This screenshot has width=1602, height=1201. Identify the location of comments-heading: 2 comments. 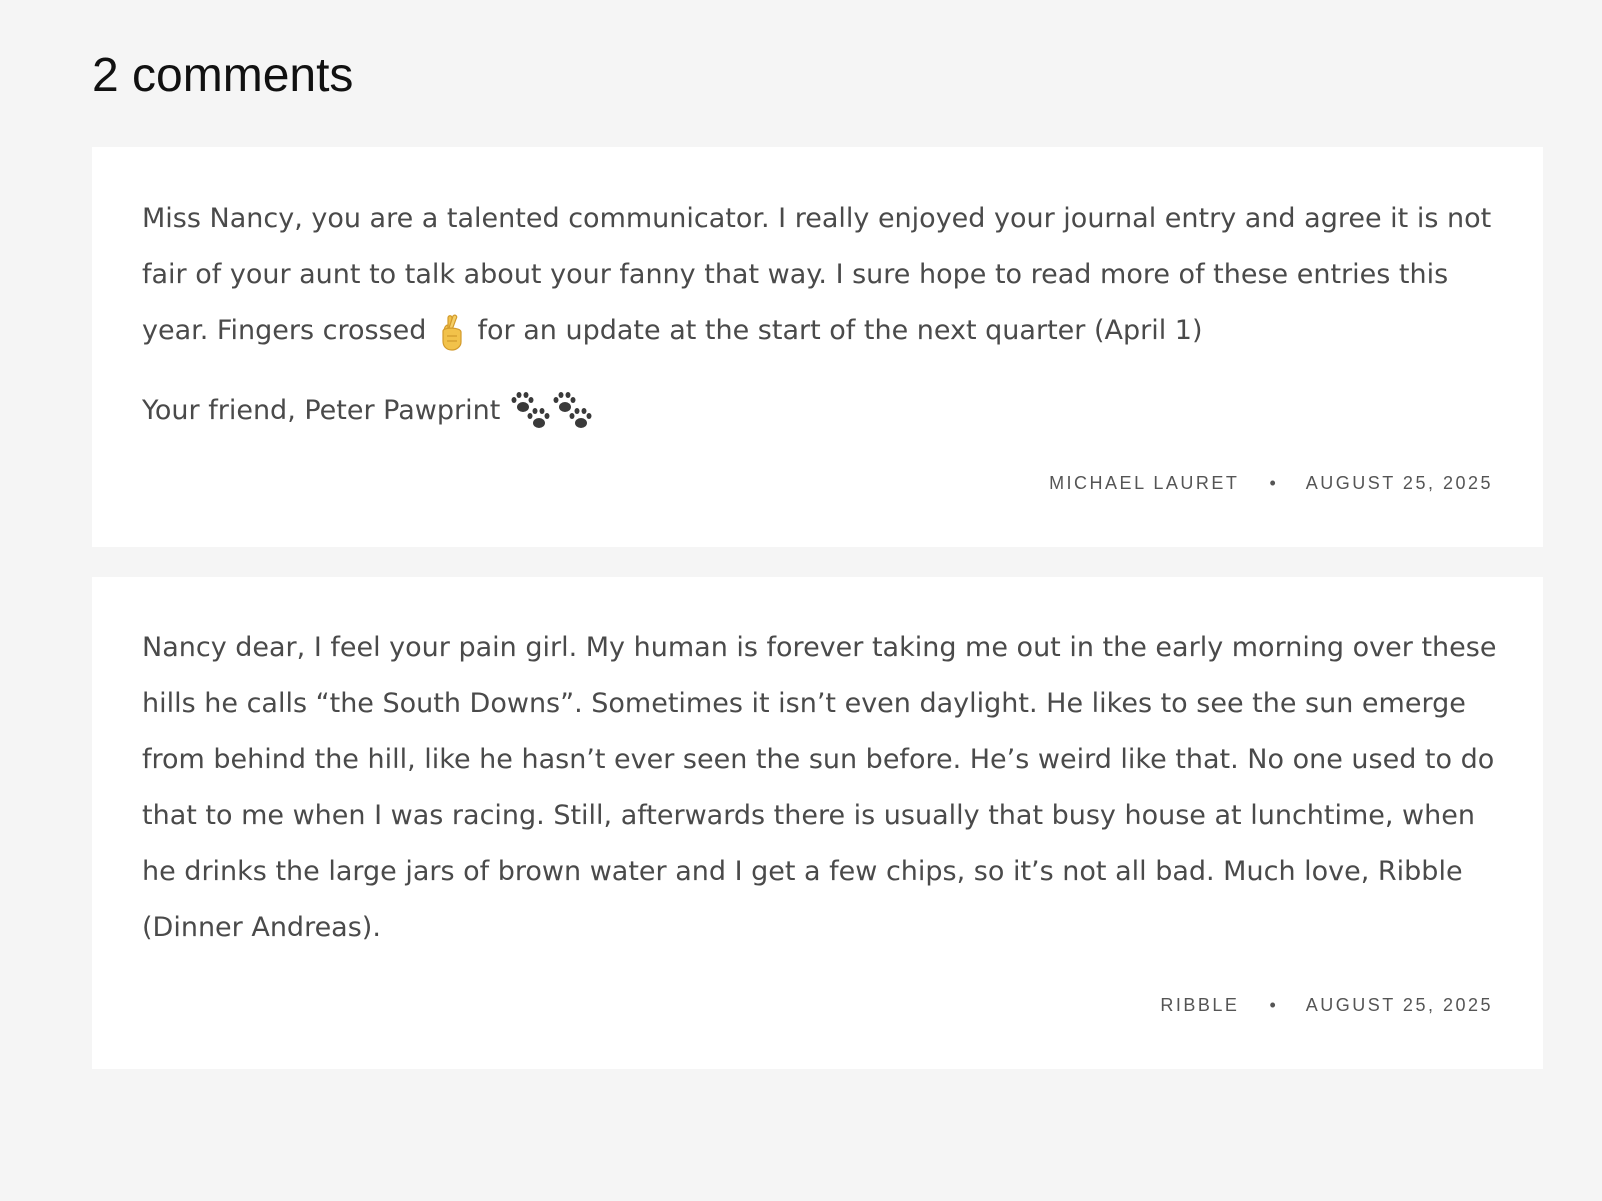
(223, 75).